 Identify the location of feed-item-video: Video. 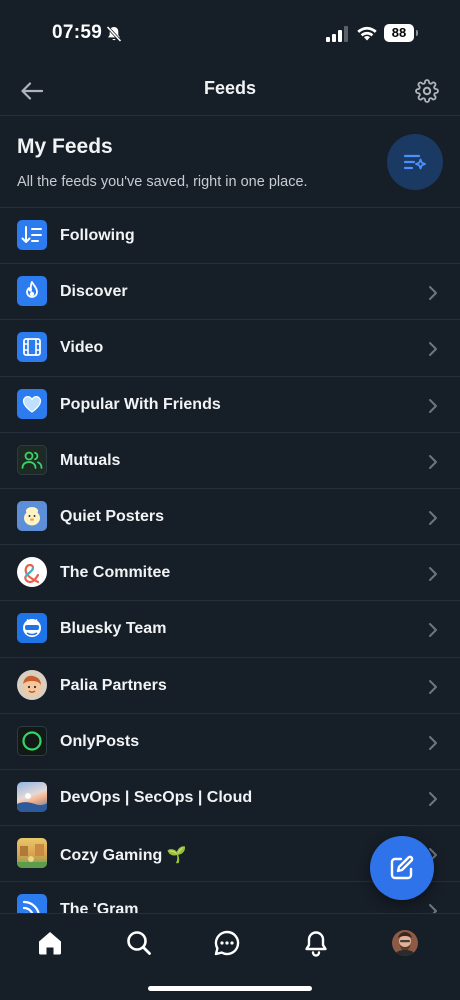
(230, 348).